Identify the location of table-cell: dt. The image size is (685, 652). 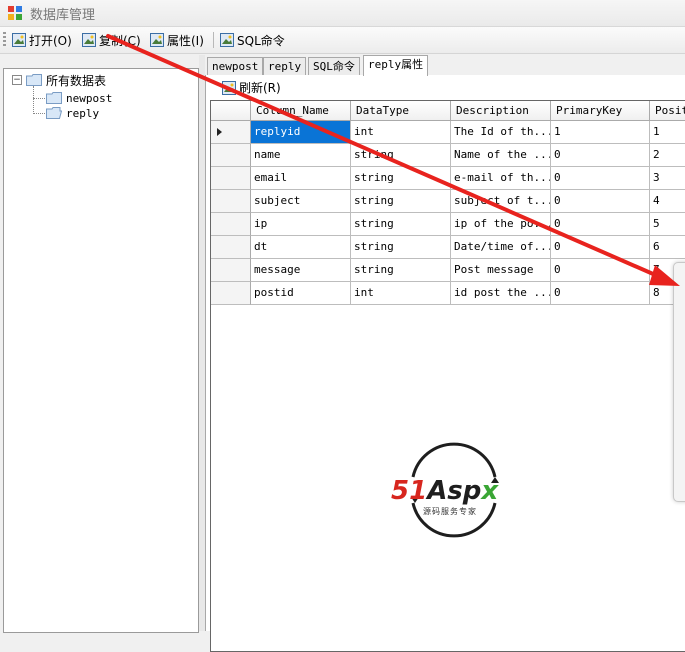
(301, 247).